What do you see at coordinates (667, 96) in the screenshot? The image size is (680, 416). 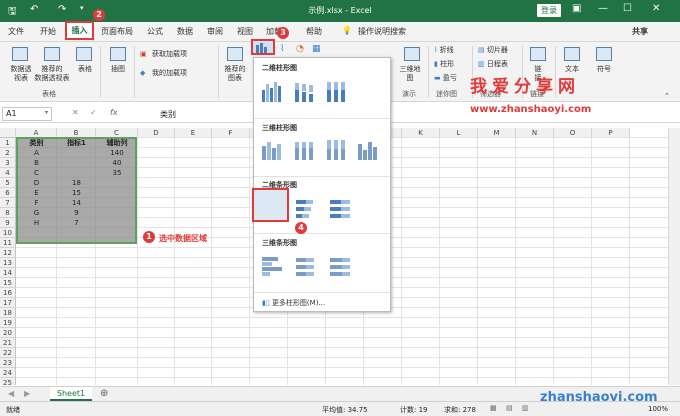 I see `collapse-ribbon-icon: ⌃` at bounding box center [667, 96].